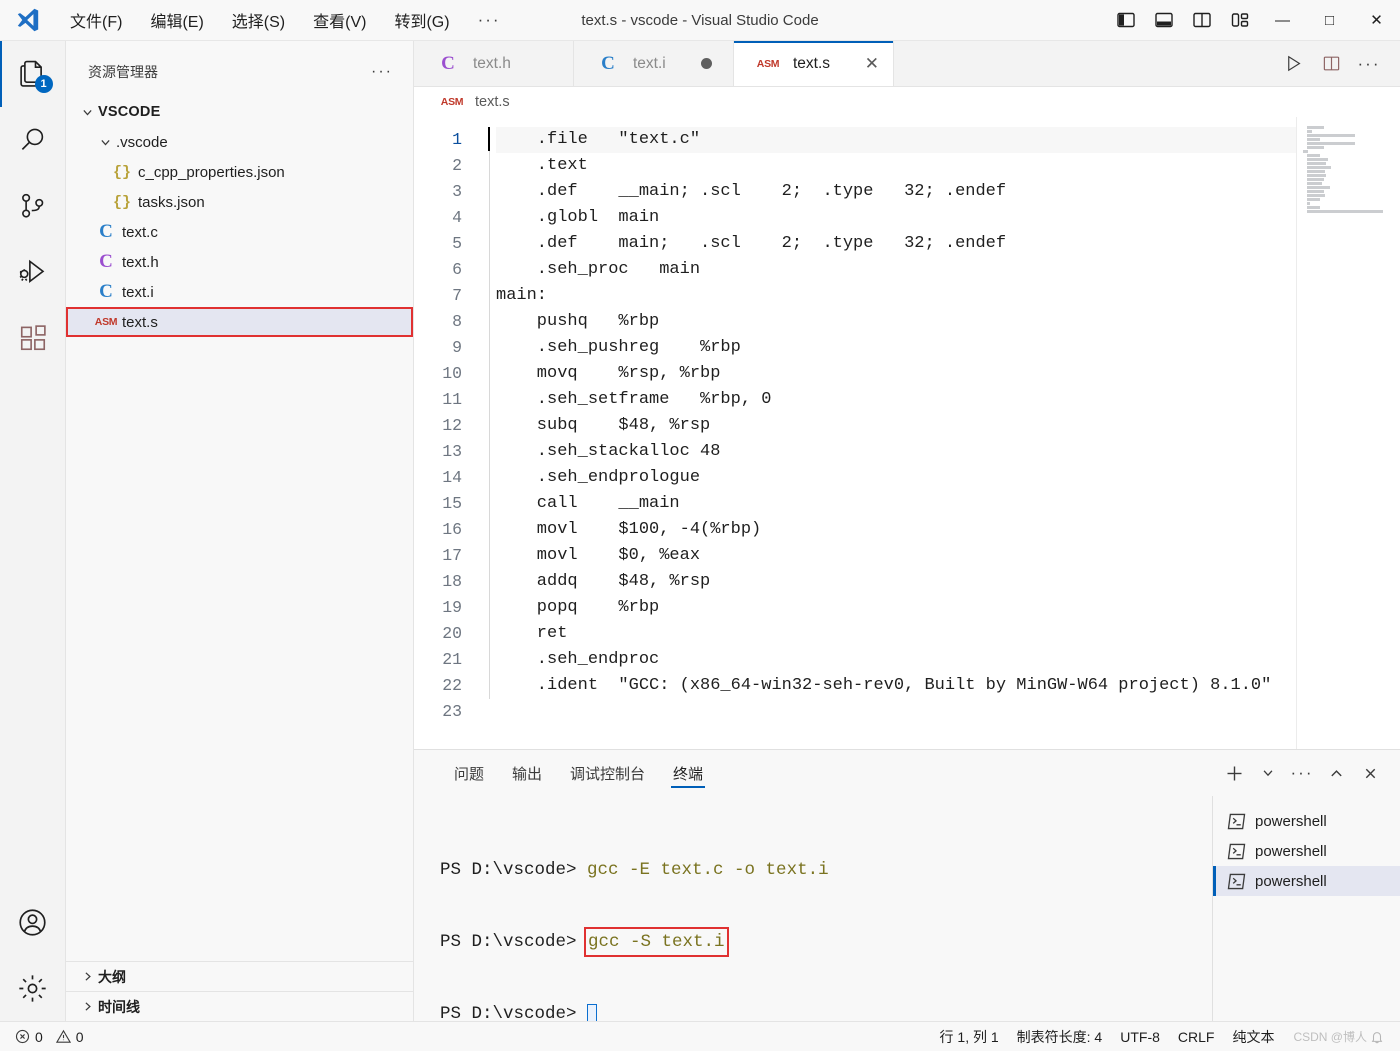  I want to click on title-bar-actions: — □ ✕, so click(1253, 20).